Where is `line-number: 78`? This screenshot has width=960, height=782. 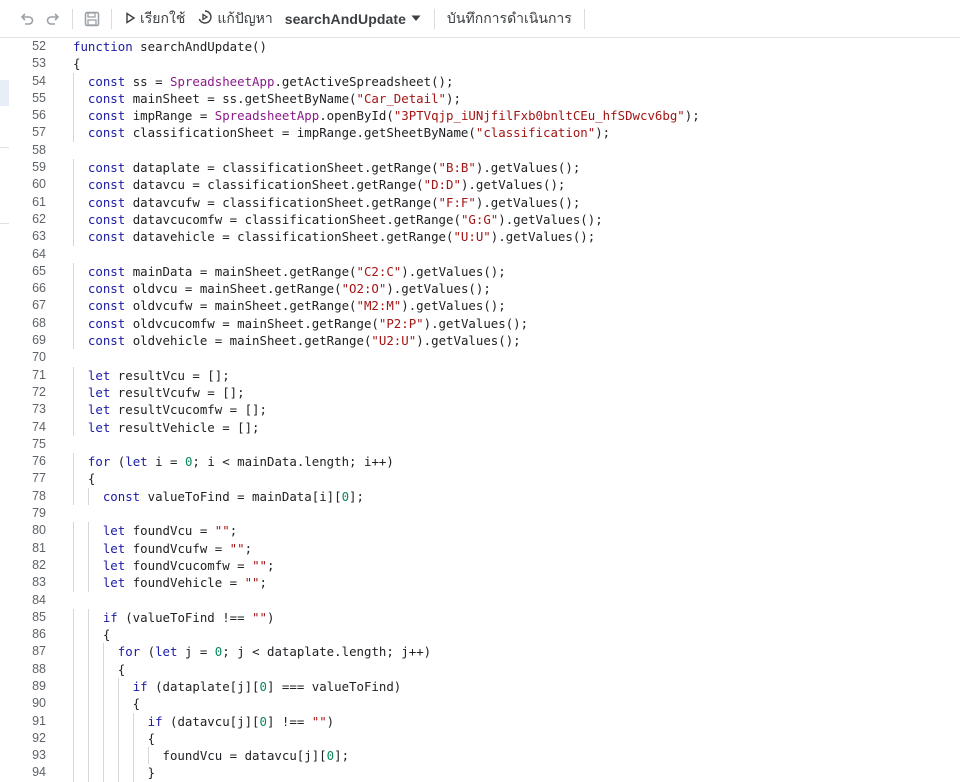 line-number: 78 is located at coordinates (39, 495).